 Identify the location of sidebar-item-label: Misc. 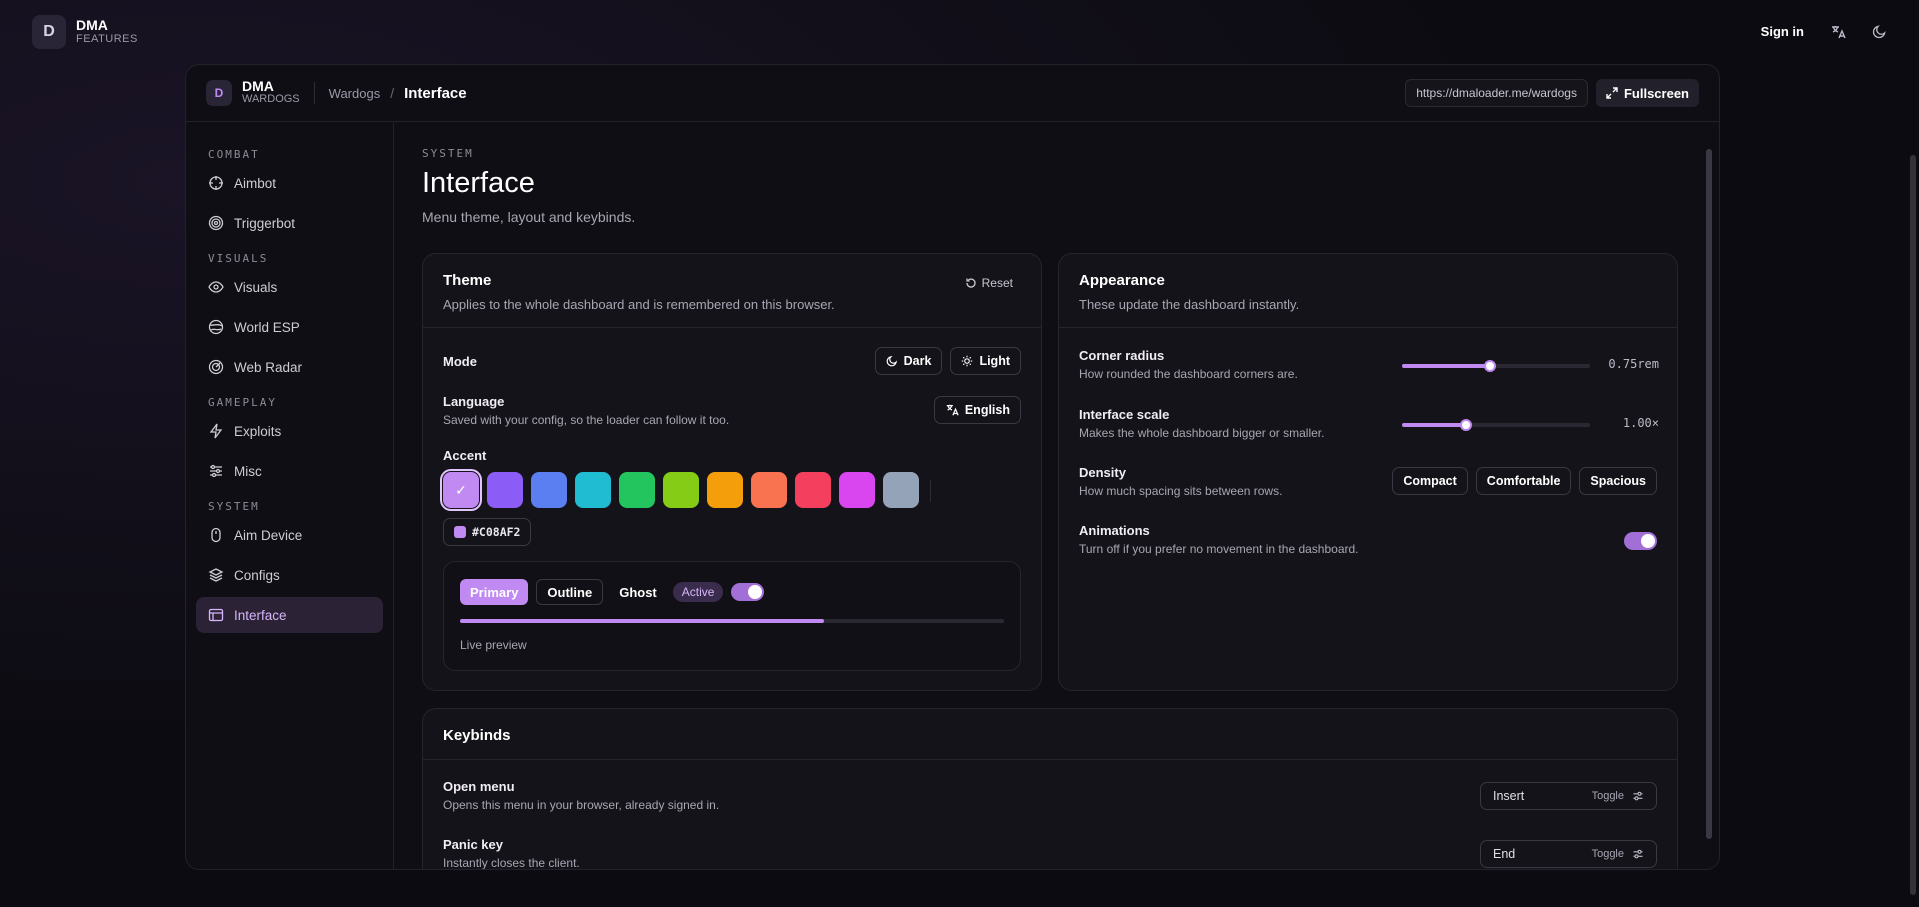
(248, 471).